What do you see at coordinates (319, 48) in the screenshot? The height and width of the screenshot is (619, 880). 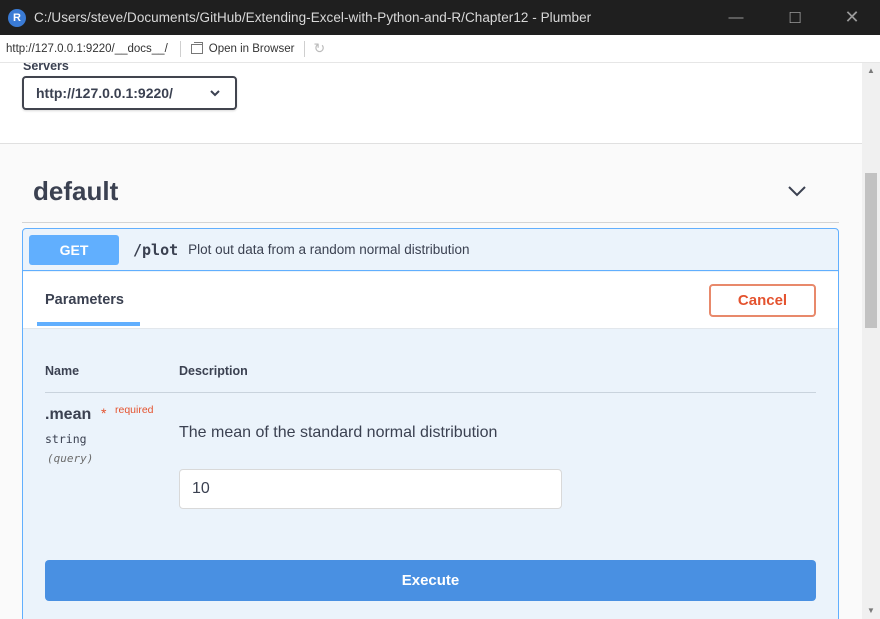 I see `refresh-icon: ↻` at bounding box center [319, 48].